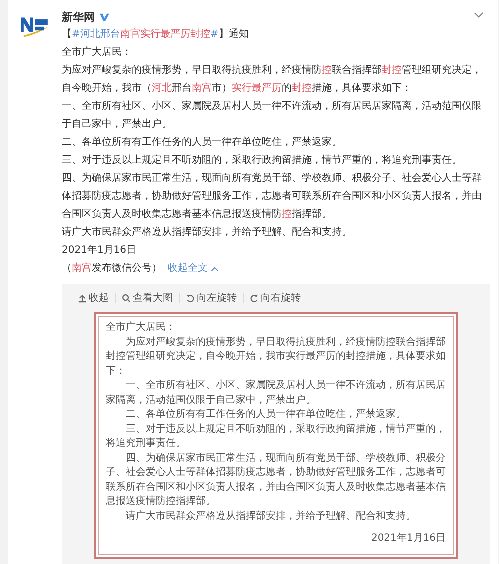  Describe the element at coordinates (266, 415) in the screenshot. I see `document-paragraph: 二、各单位所有有工作任务的人员一律在单位吃住，严禁返家。` at that location.